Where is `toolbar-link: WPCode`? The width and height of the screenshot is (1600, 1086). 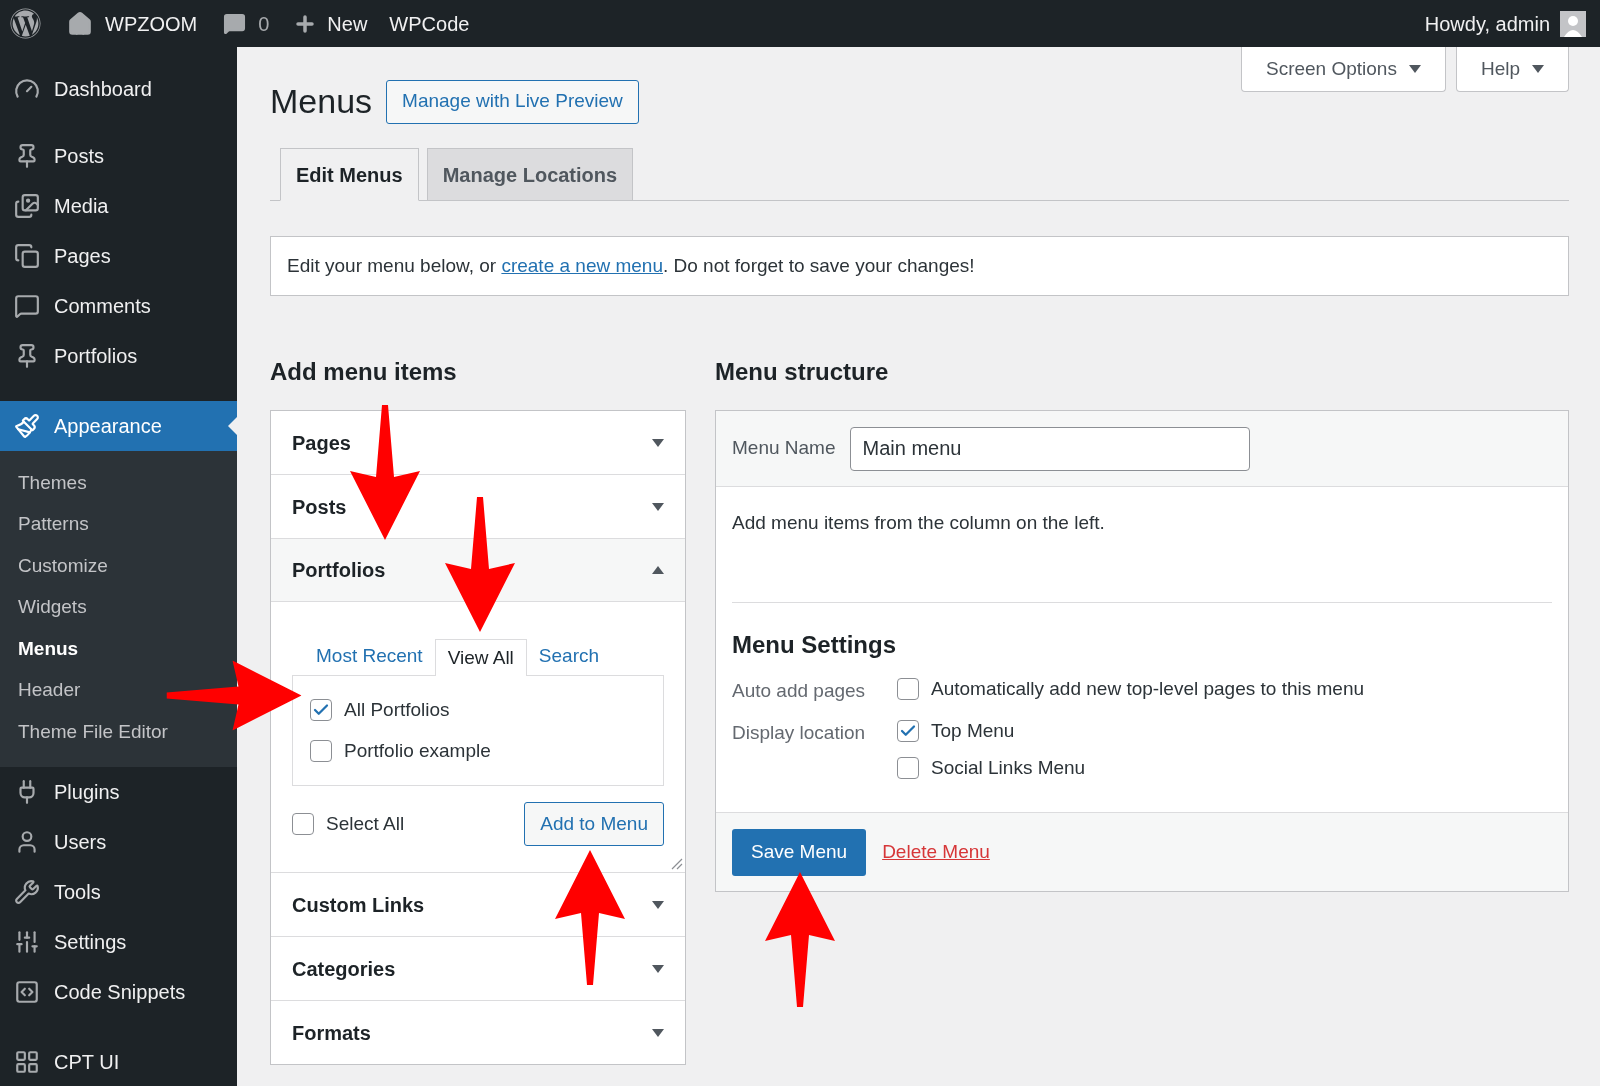
toolbar-link: WPCode is located at coordinates (429, 23).